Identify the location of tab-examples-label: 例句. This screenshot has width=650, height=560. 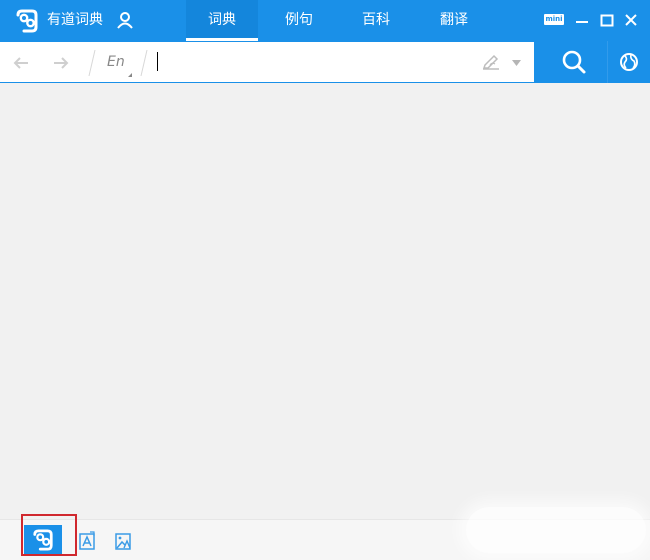
(299, 20).